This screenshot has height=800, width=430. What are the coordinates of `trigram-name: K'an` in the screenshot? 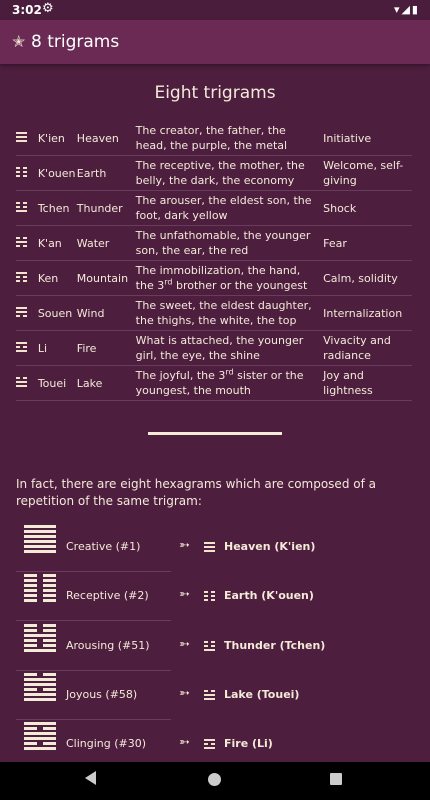 It's located at (57, 243).